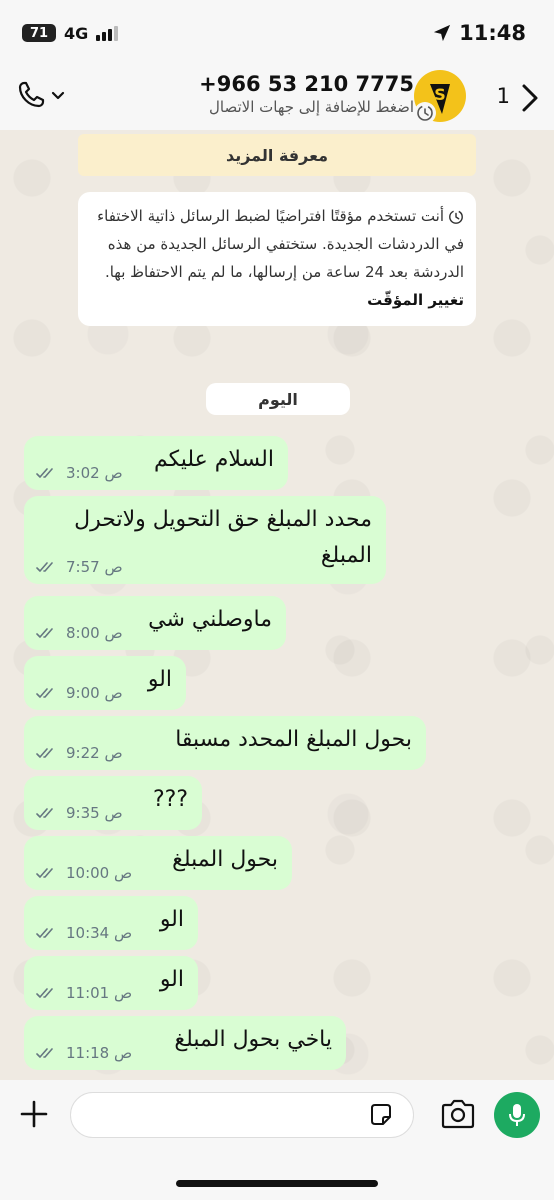 The height and width of the screenshot is (1200, 554). What do you see at coordinates (458, 1114) in the screenshot?
I see `camera-icon` at bounding box center [458, 1114].